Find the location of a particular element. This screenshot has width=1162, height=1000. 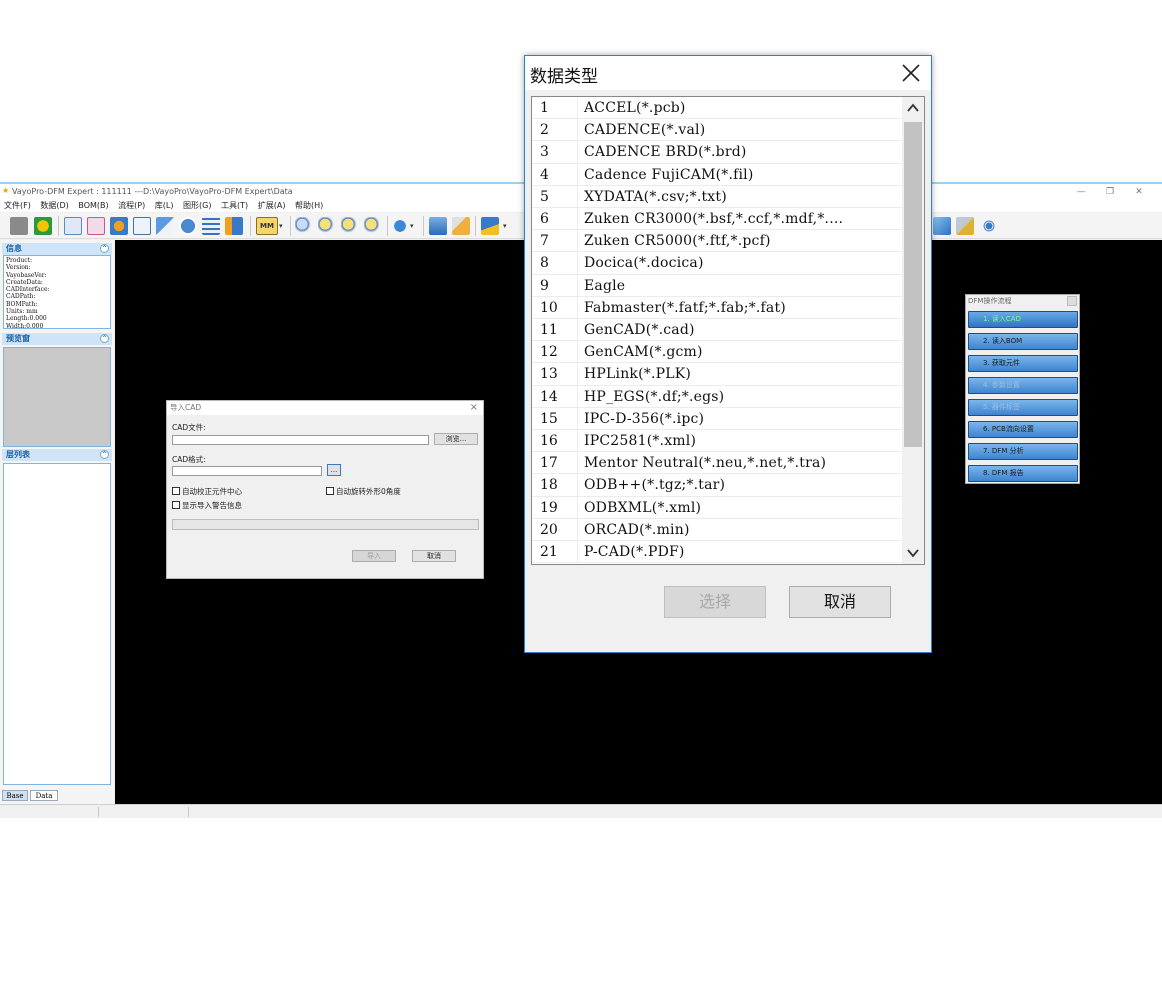

list-item-number: 13 is located at coordinates (549, 374).